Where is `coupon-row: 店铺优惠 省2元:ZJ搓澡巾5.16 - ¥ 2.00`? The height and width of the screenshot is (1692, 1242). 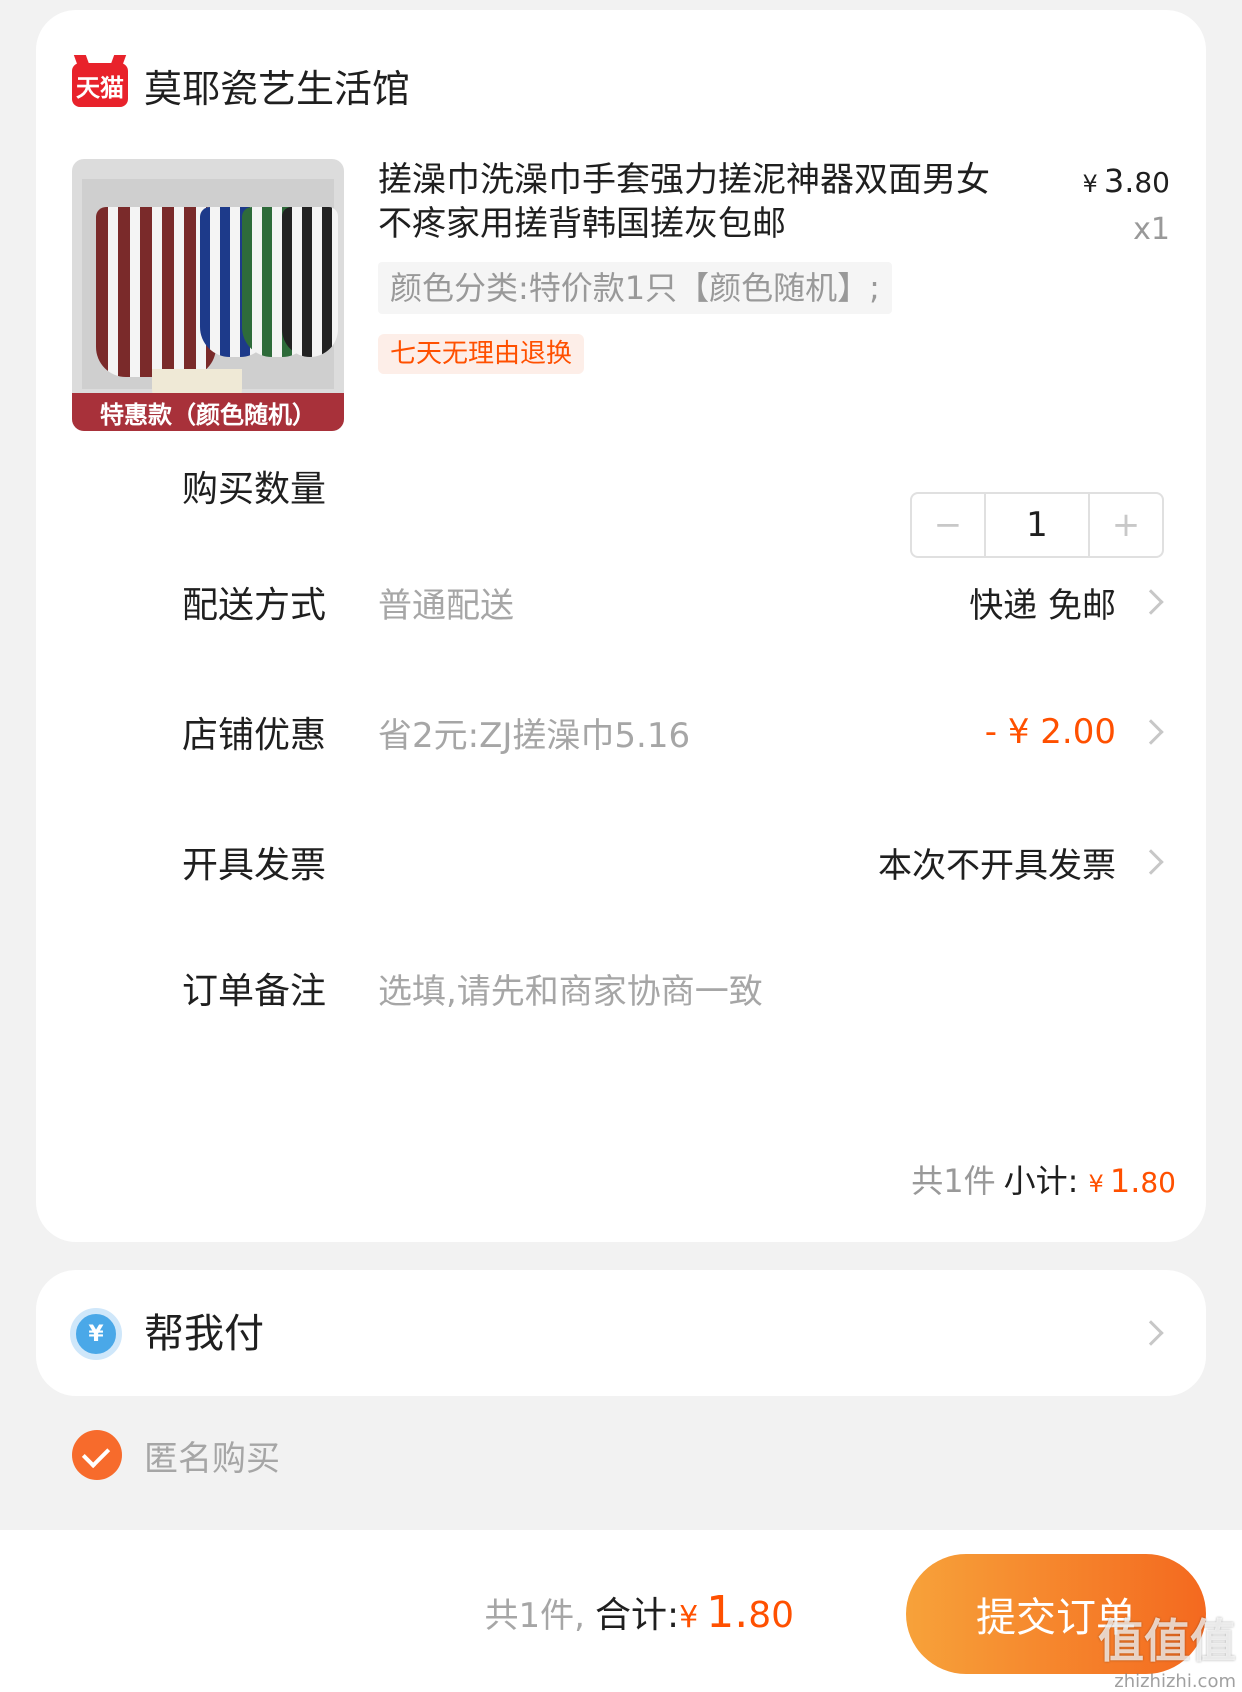 coupon-row: 店铺优惠 省2元:ZJ搓澡巾5.16 - ¥ 2.00 is located at coordinates (621, 732).